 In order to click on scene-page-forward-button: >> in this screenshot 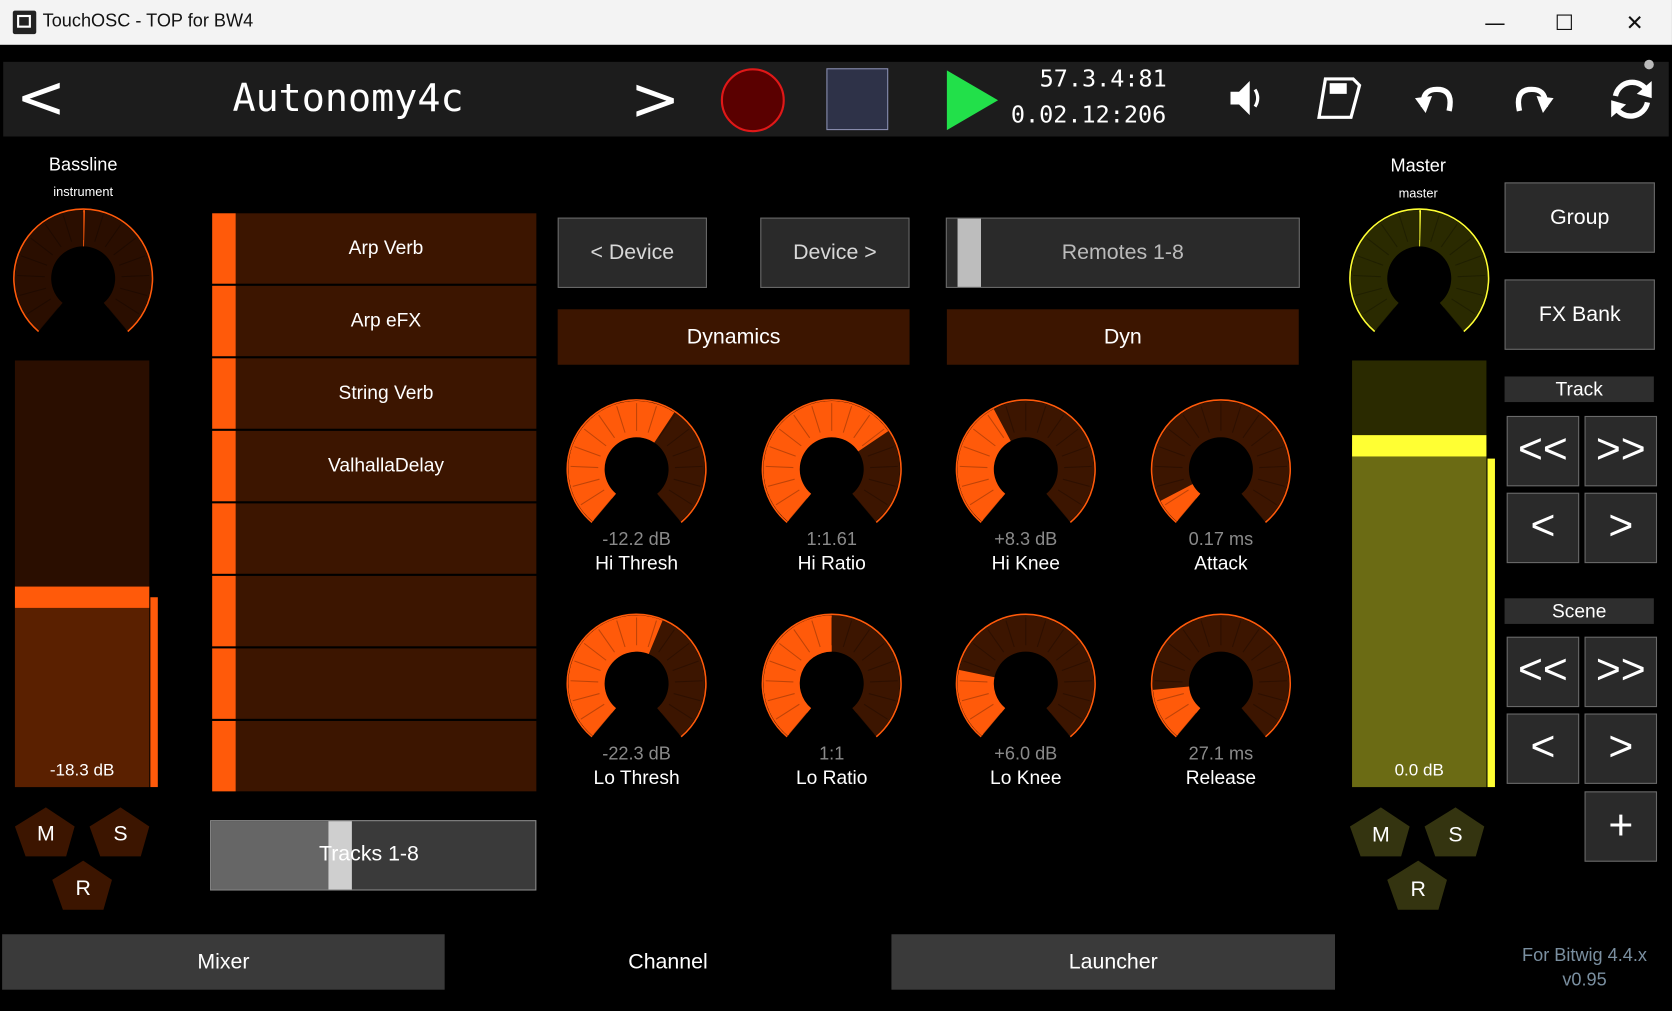, I will do `click(1621, 672)`.